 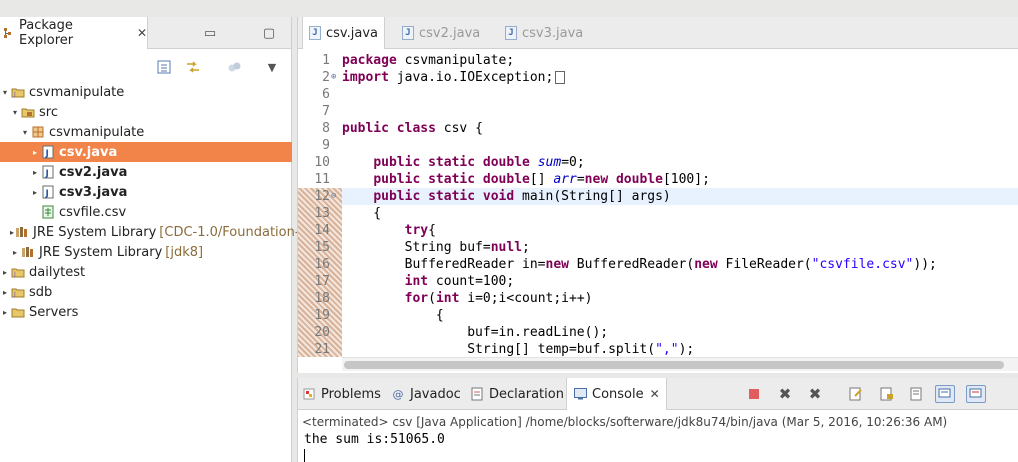 I want to click on tab-javadoc: @ Javadoc, so click(x=426, y=394).